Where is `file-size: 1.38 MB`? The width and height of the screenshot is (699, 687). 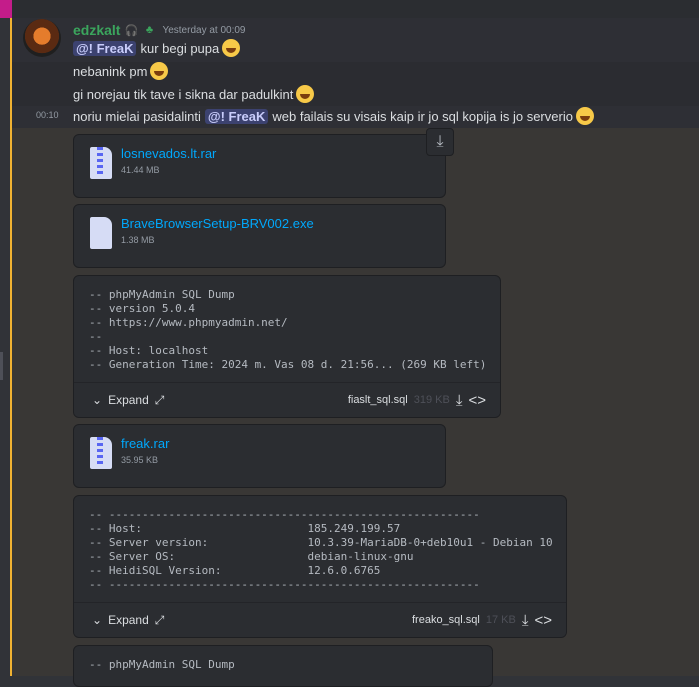
file-size: 1.38 MB is located at coordinates (138, 240).